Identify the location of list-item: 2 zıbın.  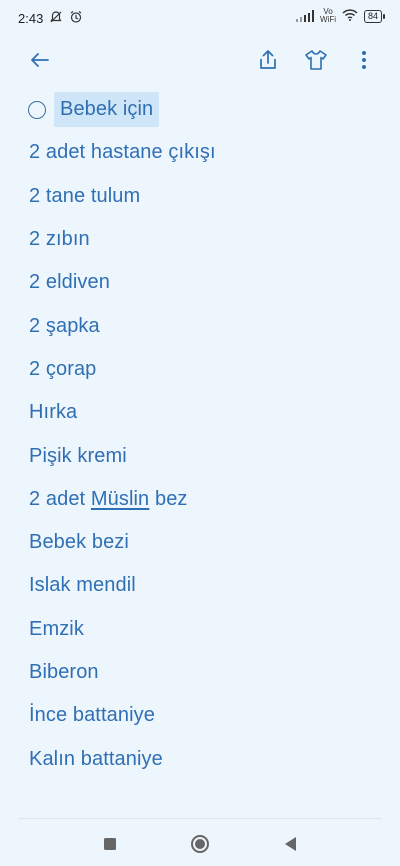
(200, 239).